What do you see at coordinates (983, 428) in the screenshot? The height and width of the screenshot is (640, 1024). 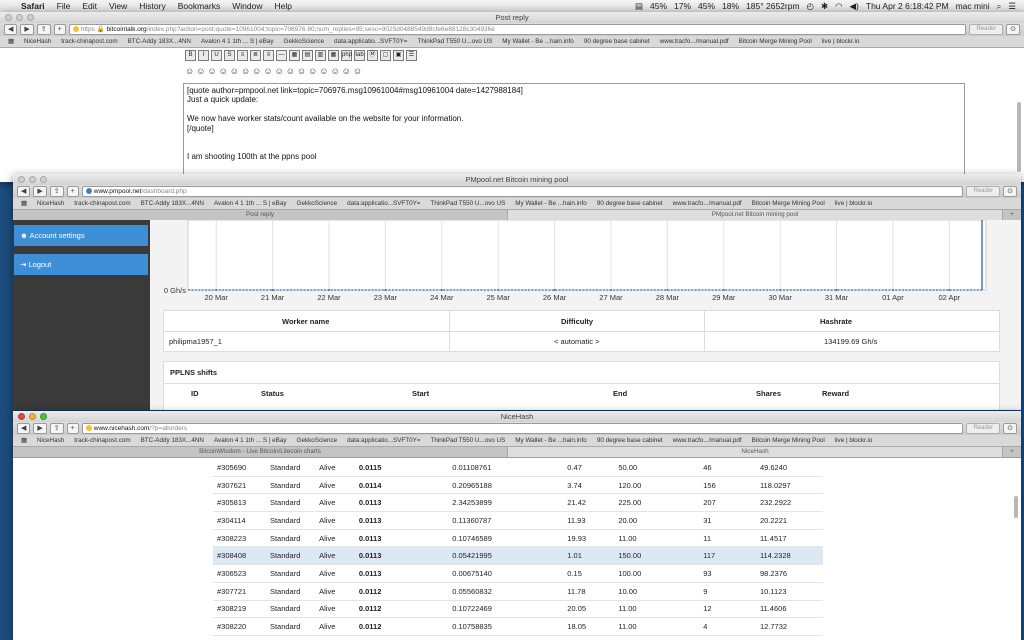 I see `reader-button: Reader` at bounding box center [983, 428].